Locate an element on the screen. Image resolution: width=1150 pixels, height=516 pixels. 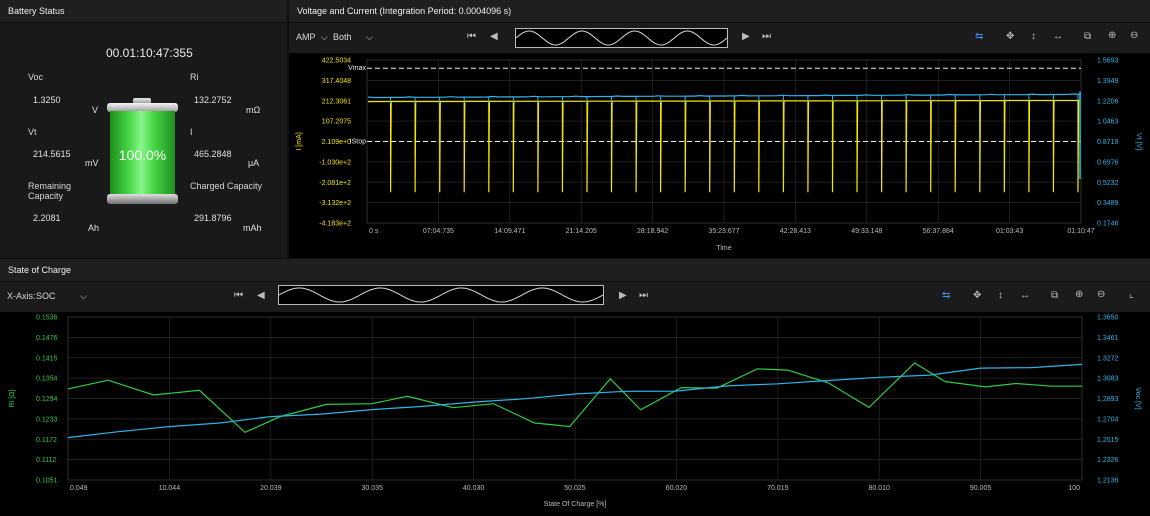
y-left-tick-label: -4.183e+2 is located at coordinates (335, 224).